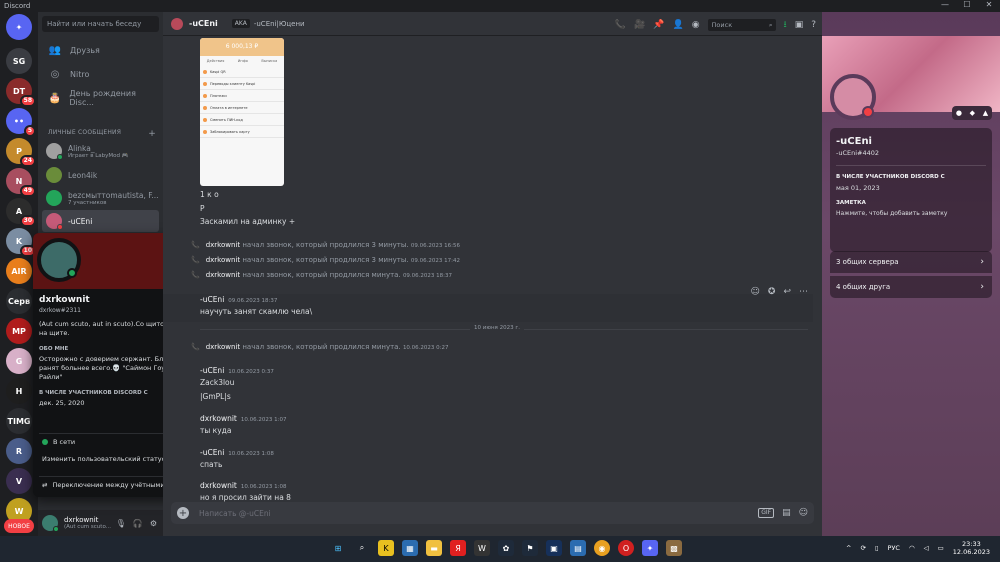  What do you see at coordinates (741, 25) in the screenshot?
I see `search-input: Поиск ⌕` at bounding box center [741, 25].